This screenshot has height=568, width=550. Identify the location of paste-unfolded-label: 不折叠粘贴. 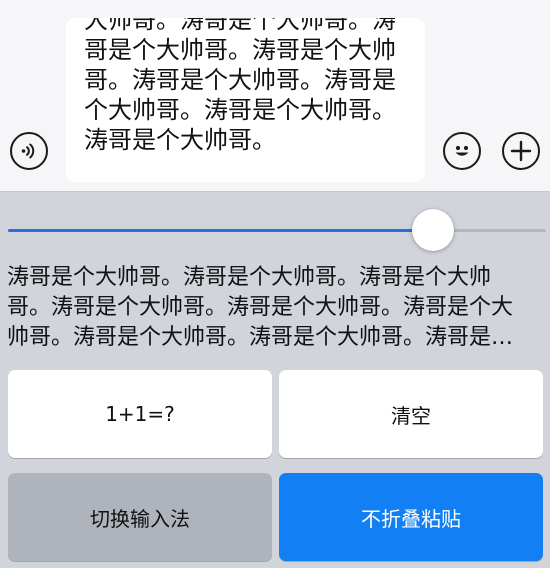
(411, 518).